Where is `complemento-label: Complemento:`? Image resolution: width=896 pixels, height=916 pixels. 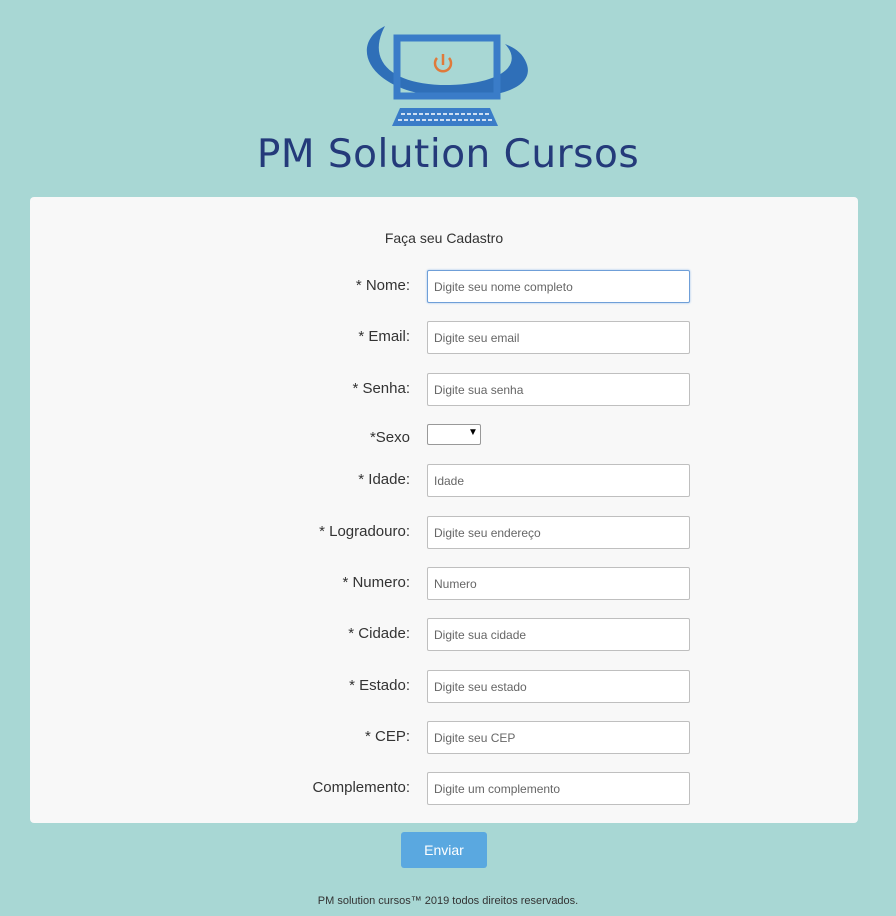
complemento-label: Complemento: is located at coordinates (361, 787).